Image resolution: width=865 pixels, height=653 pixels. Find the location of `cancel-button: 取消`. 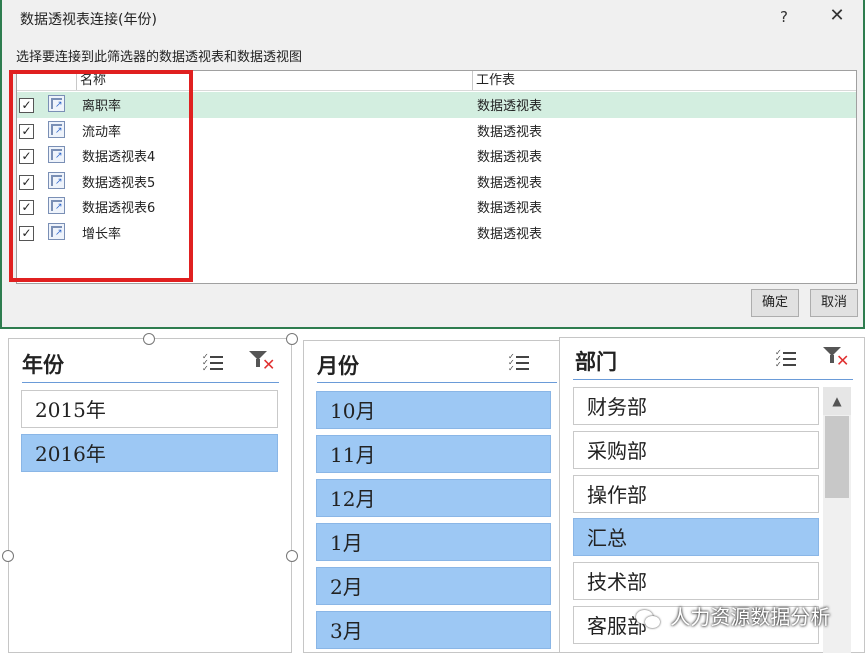

cancel-button: 取消 is located at coordinates (834, 303).